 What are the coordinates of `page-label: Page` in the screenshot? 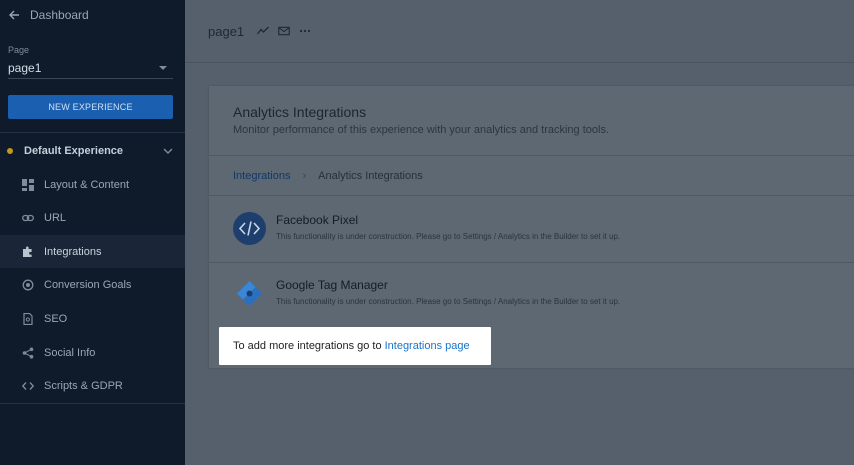 It's located at (19, 50).